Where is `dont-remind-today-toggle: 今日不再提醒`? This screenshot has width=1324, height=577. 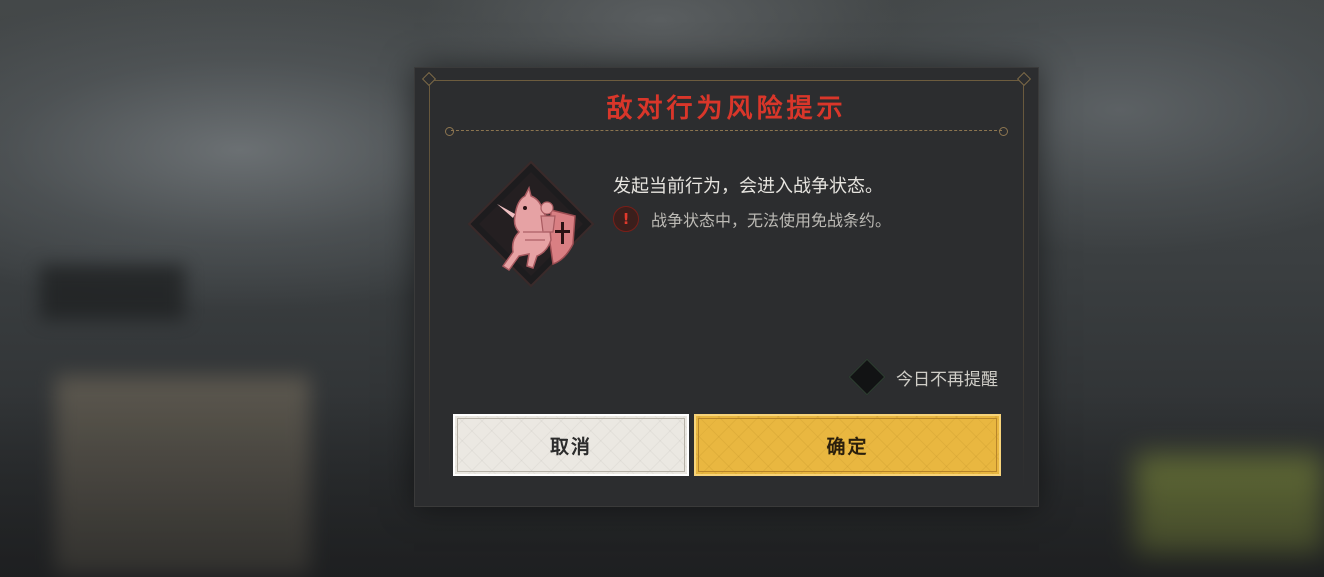 dont-remind-today-toggle: 今日不再提醒 is located at coordinates (923, 377).